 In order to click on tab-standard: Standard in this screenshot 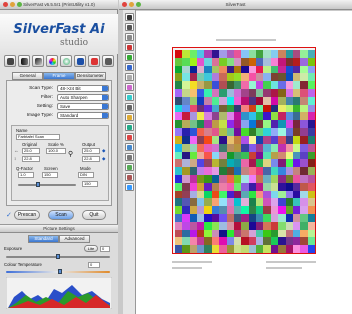, I will do `click(43, 239)`.